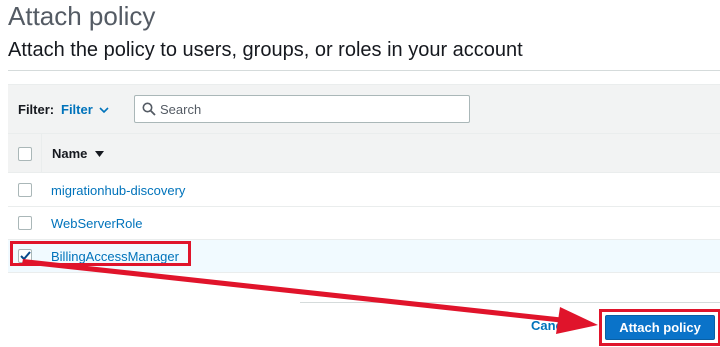 Image resolution: width=720 pixels, height=347 pixels. What do you see at coordinates (115, 256) in the screenshot?
I see `policy-entity-link: BillingAccessManager` at bounding box center [115, 256].